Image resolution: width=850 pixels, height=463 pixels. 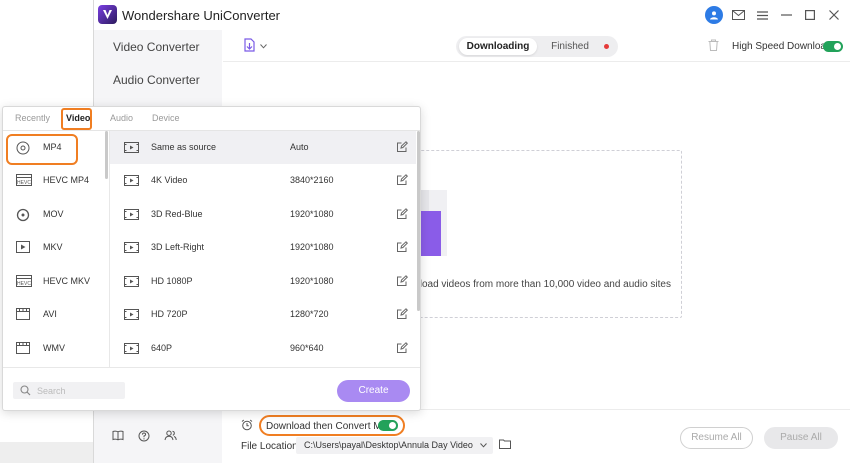 What do you see at coordinates (118, 437) in the screenshot?
I see `book-icon` at bounding box center [118, 437].